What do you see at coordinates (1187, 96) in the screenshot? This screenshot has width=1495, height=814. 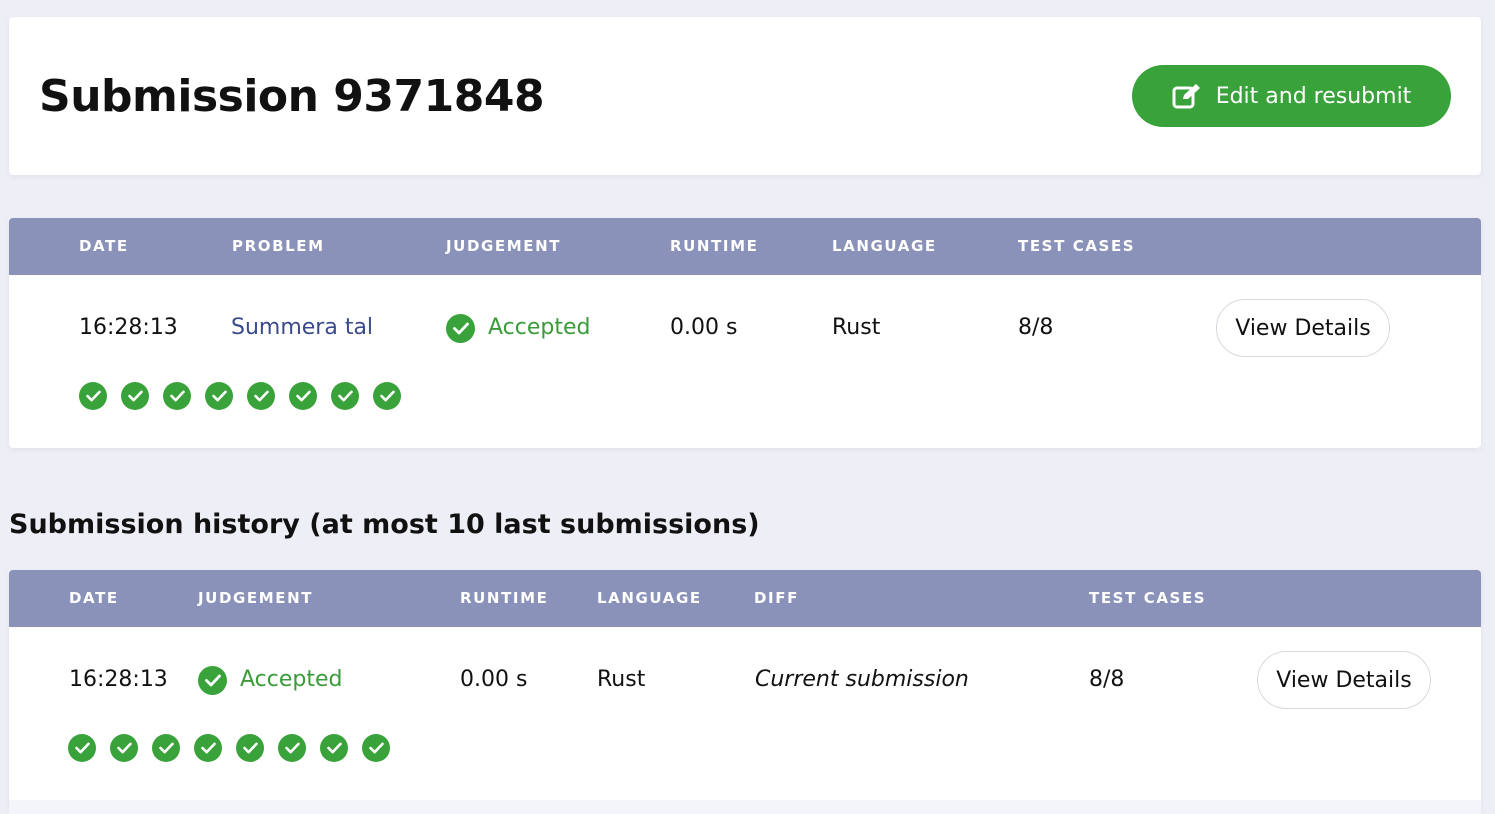 I see `edit-icon` at bounding box center [1187, 96].